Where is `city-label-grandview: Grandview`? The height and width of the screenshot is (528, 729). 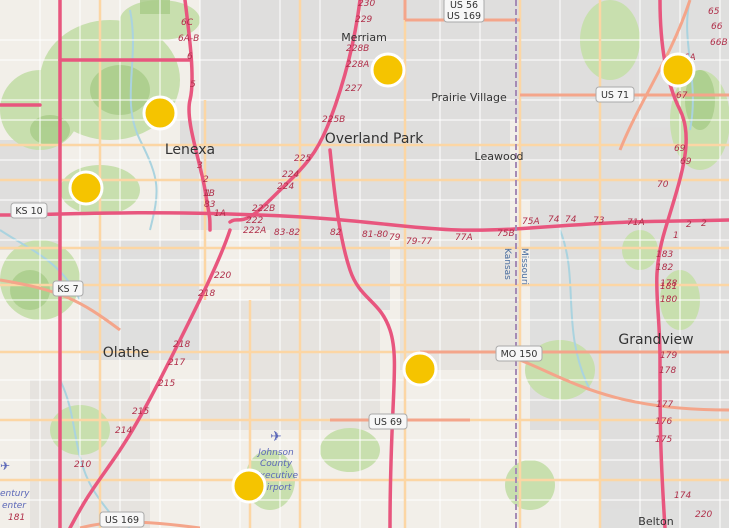
city-label-grandview: Grandview is located at coordinates (655, 340).